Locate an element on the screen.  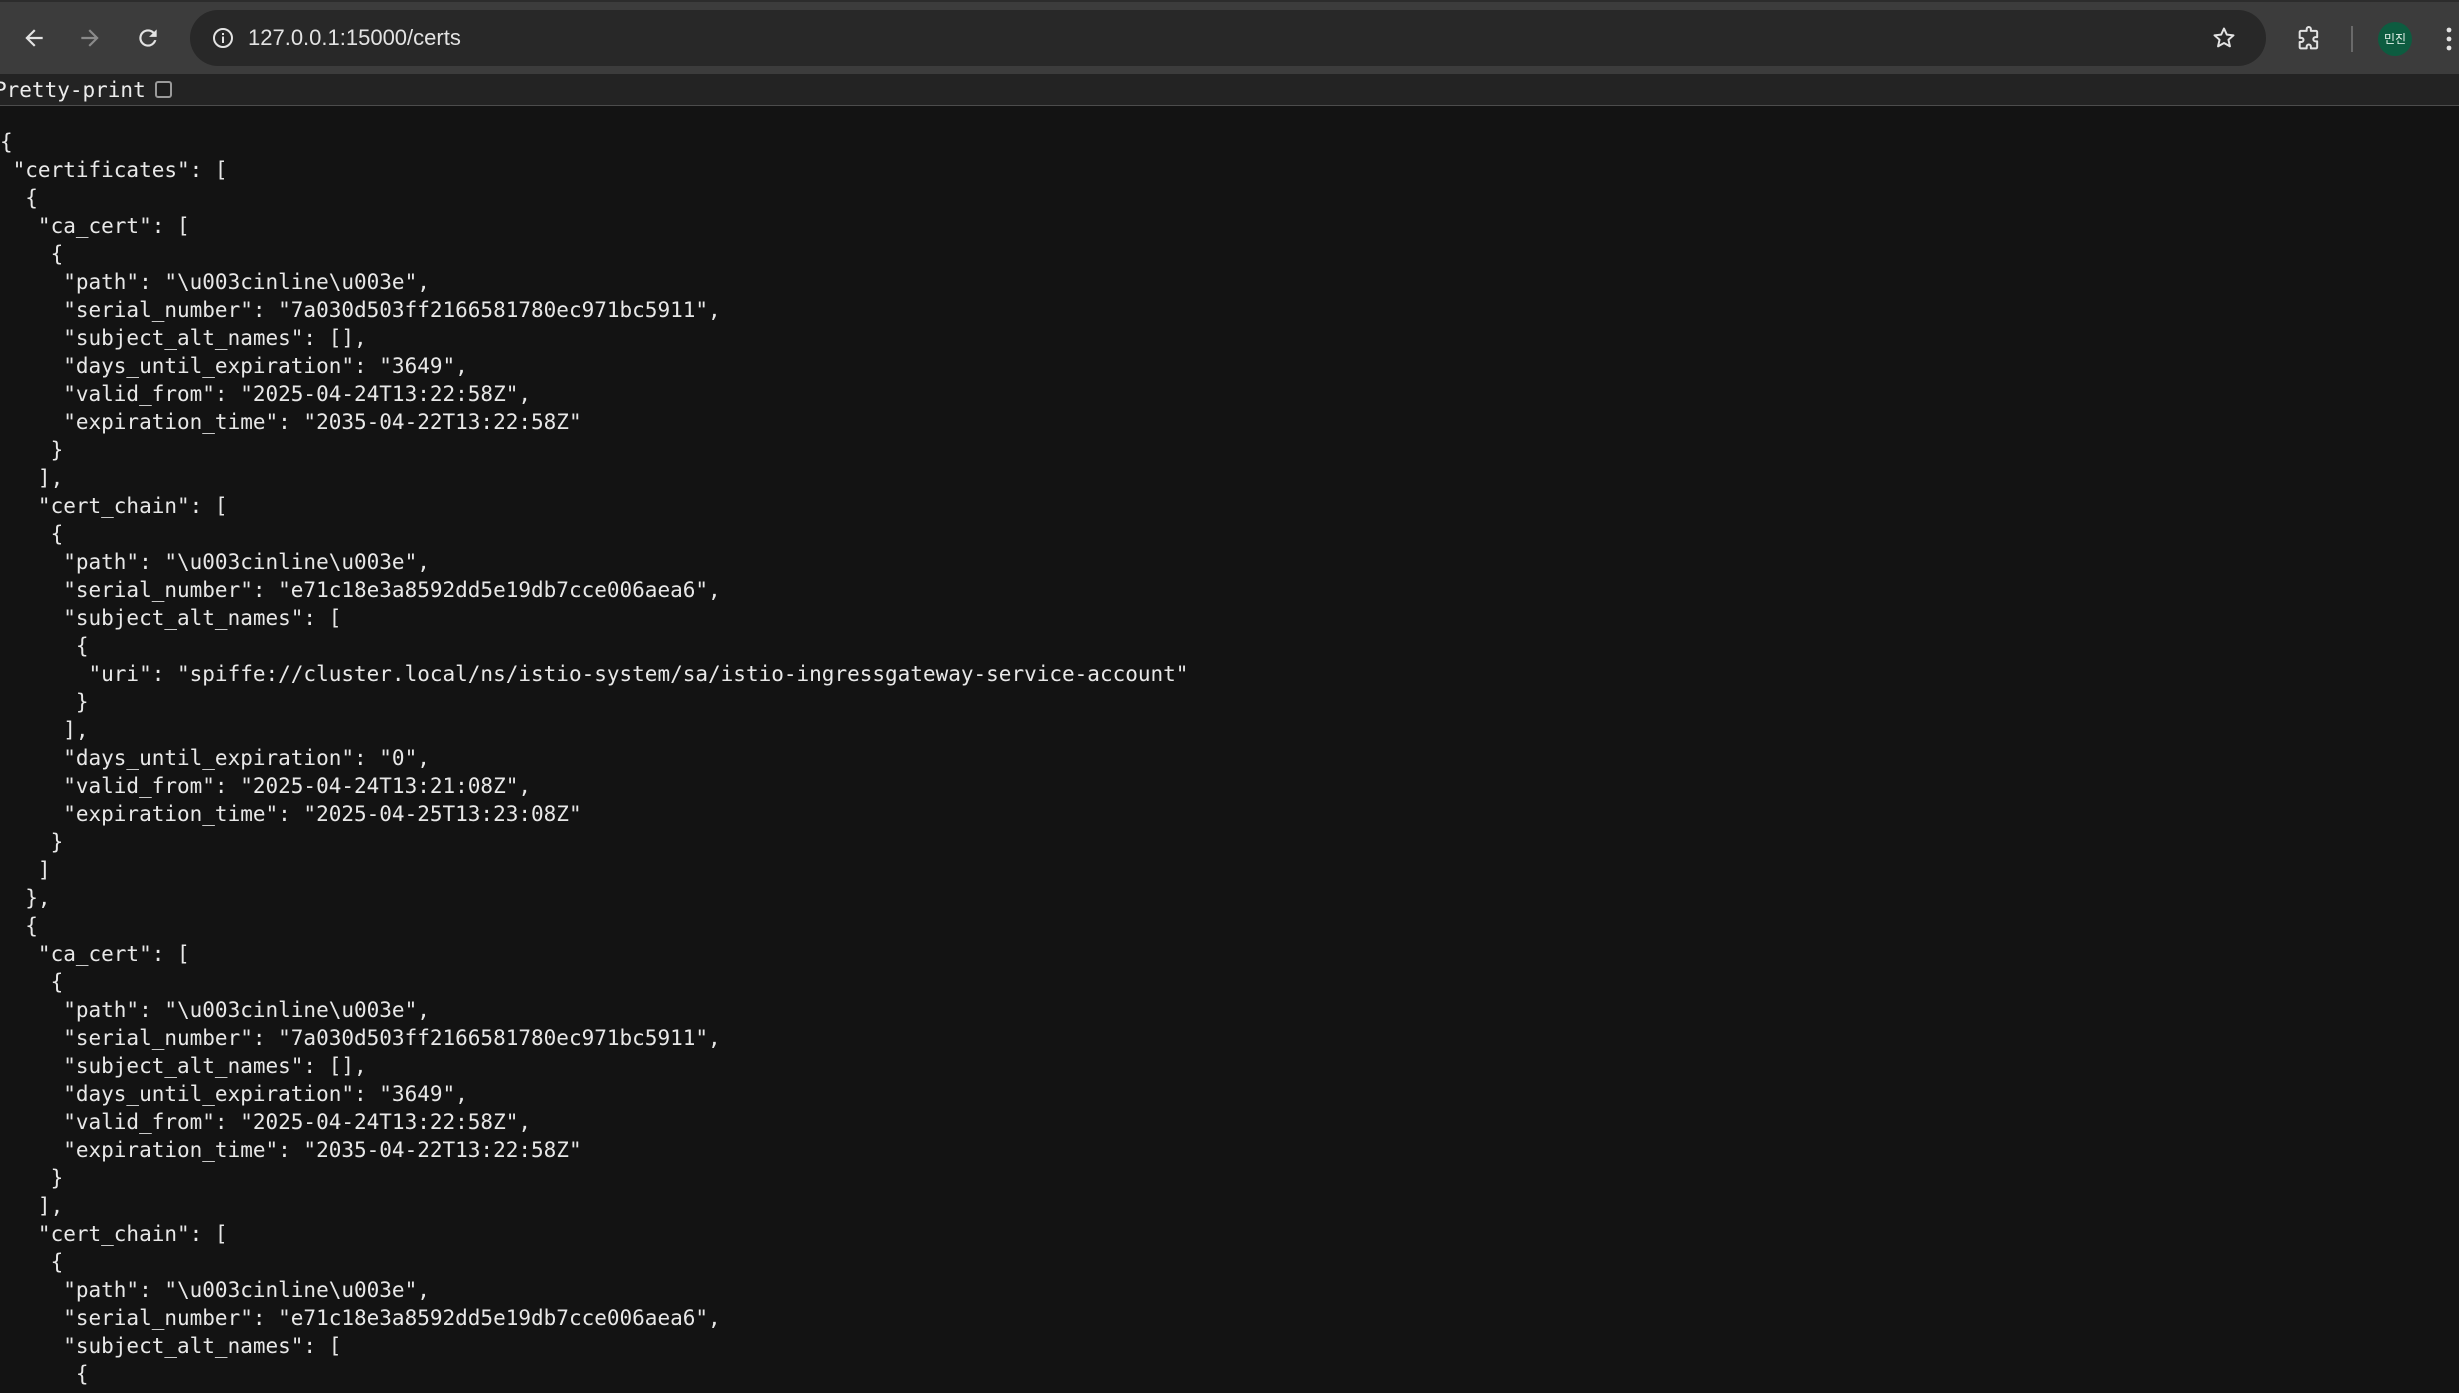
reload-button is located at coordinates (148, 38).